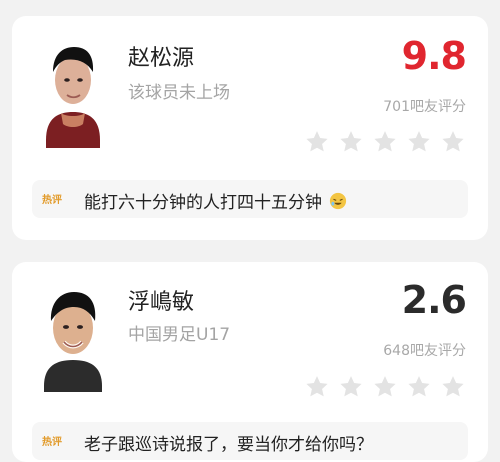 The height and width of the screenshot is (462, 500). What do you see at coordinates (203, 203) in the screenshot?
I see `comment-text: 能打六十分钟的人打四十五分钟` at bounding box center [203, 203].